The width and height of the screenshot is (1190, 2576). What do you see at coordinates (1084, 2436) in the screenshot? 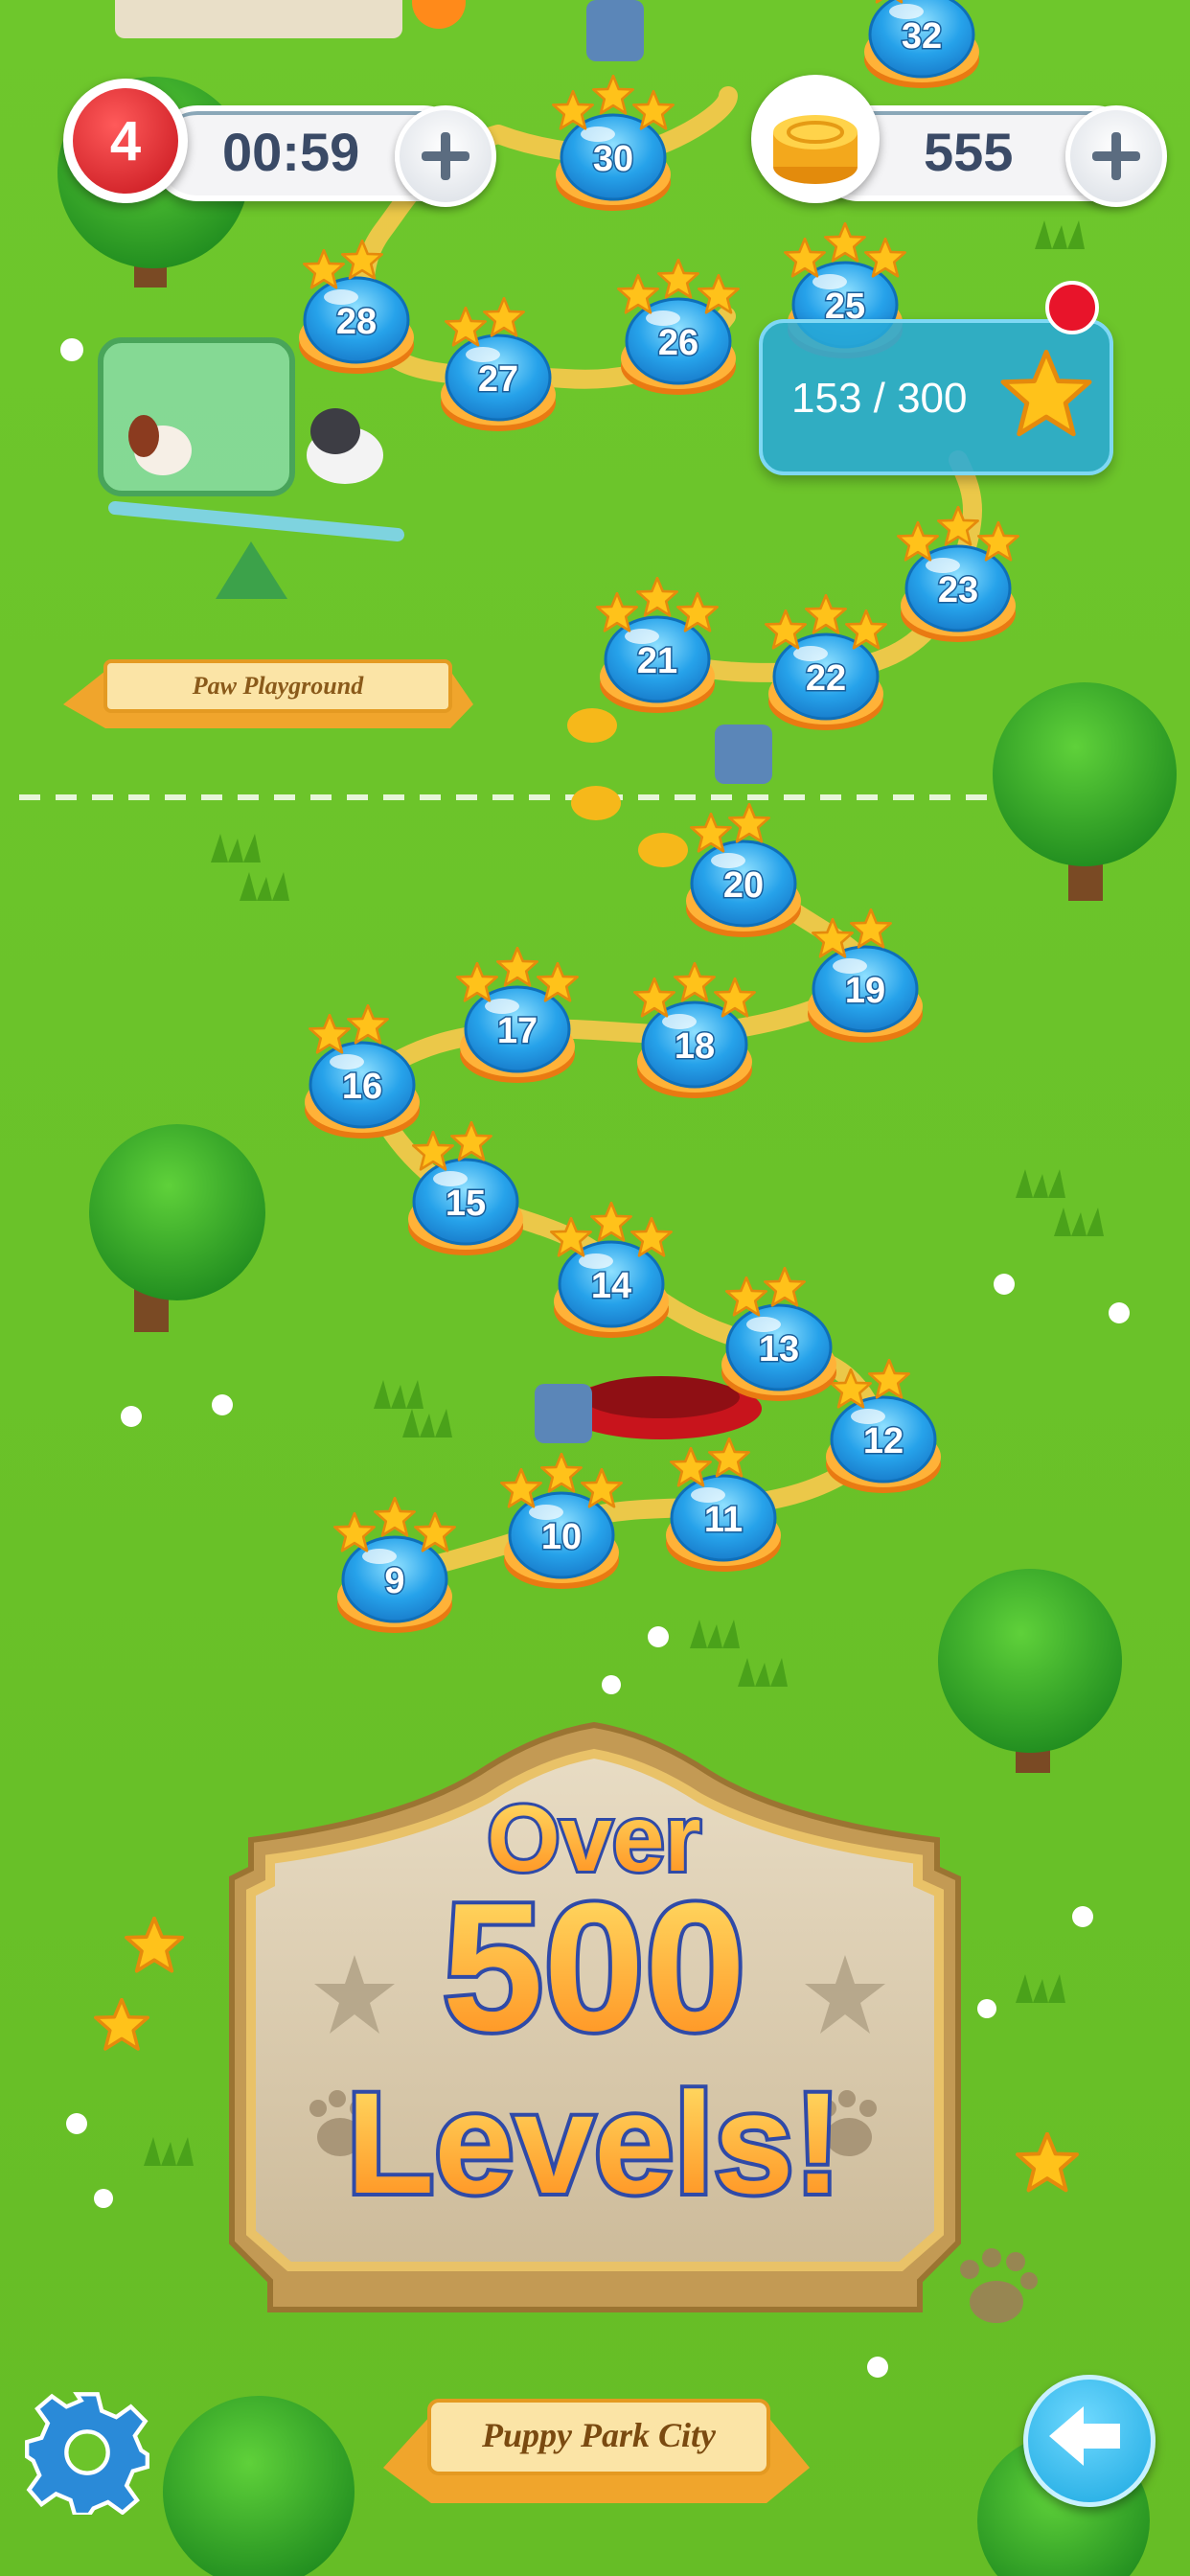
I see `back-arrow-icon` at bounding box center [1084, 2436].